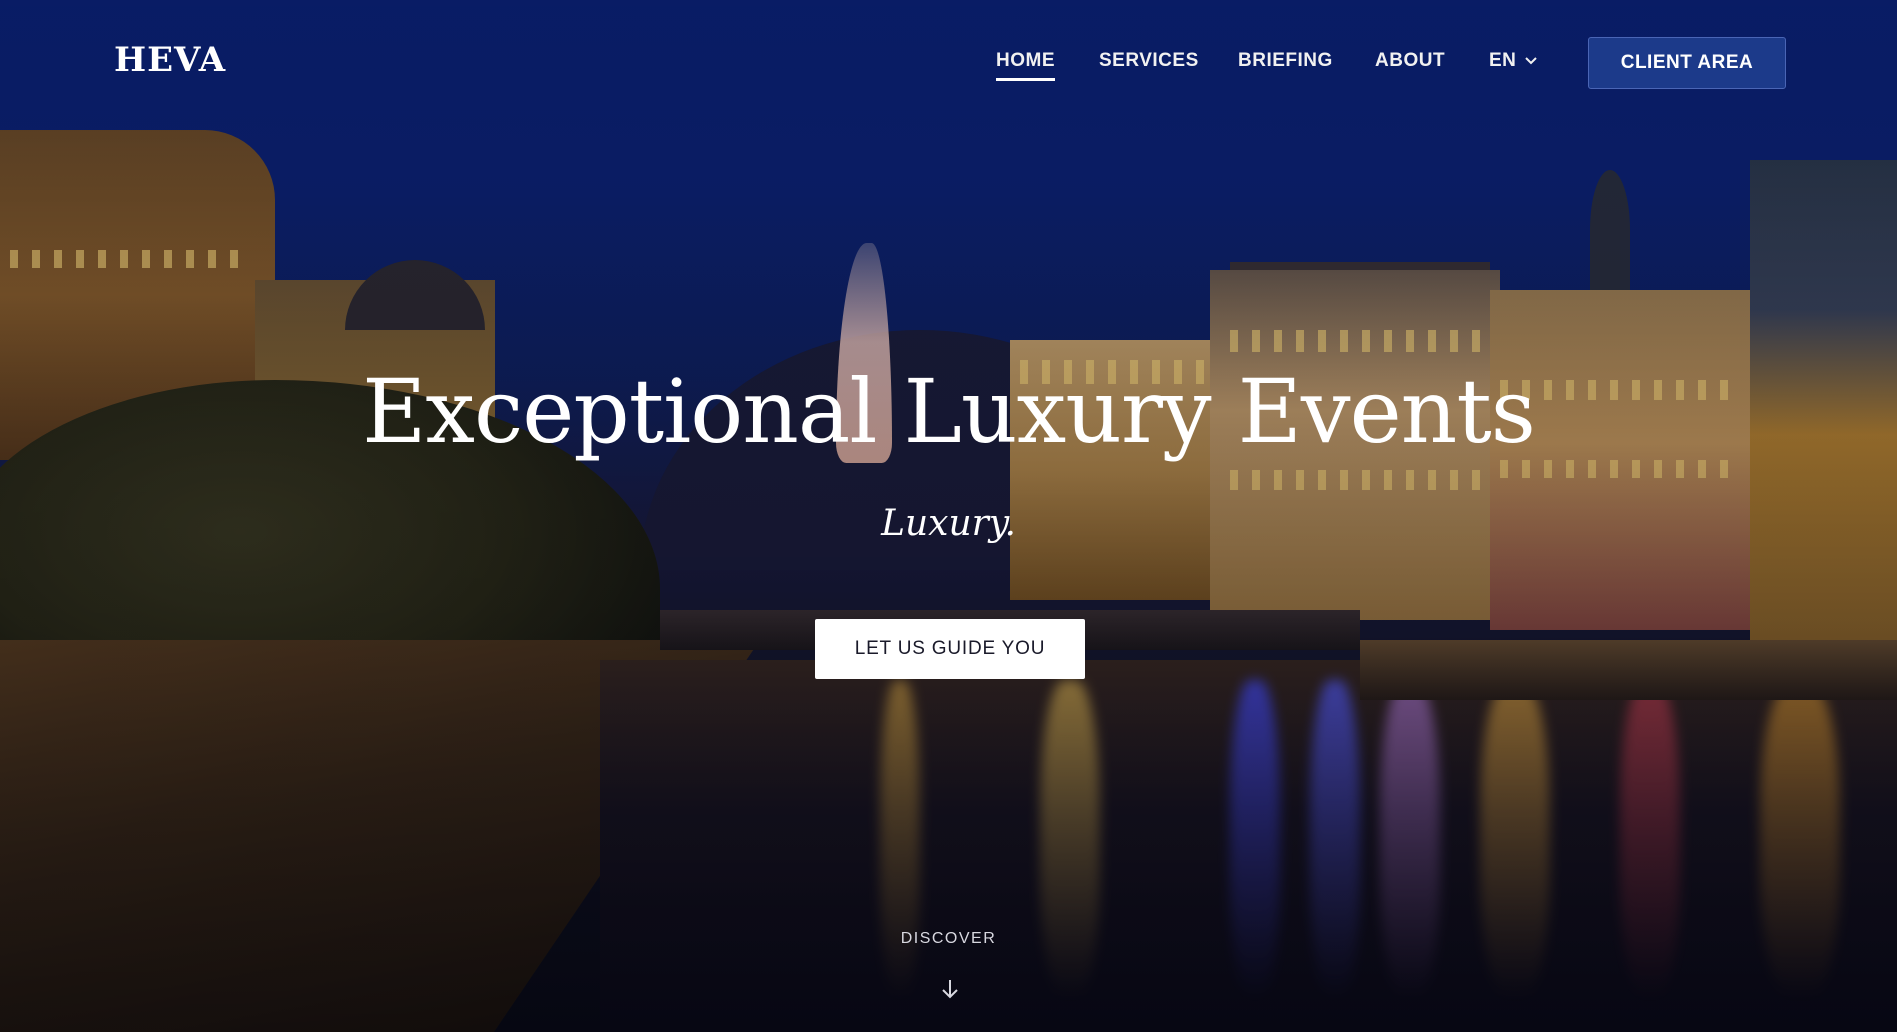 This screenshot has width=1897, height=1032. I want to click on chevron-down-icon, so click(1531, 61).